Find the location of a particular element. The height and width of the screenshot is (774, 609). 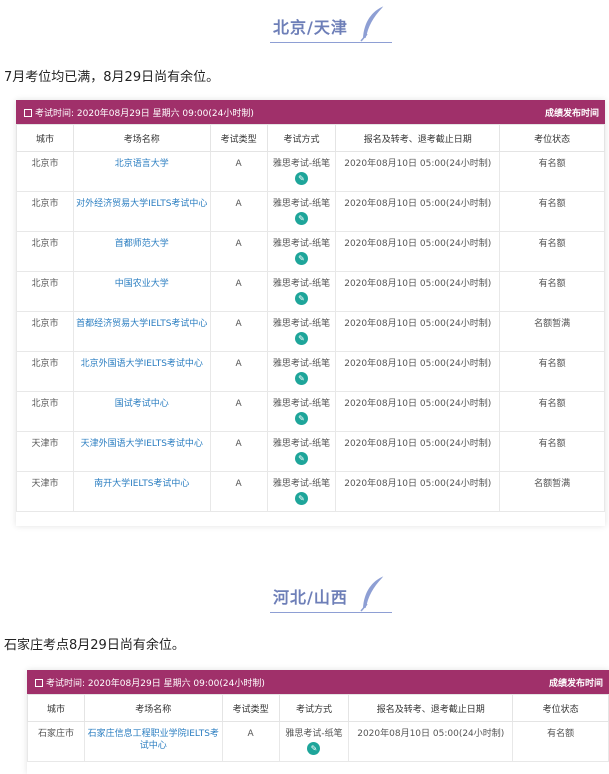

region-title-text: 北京/天津 is located at coordinates (310, 27).